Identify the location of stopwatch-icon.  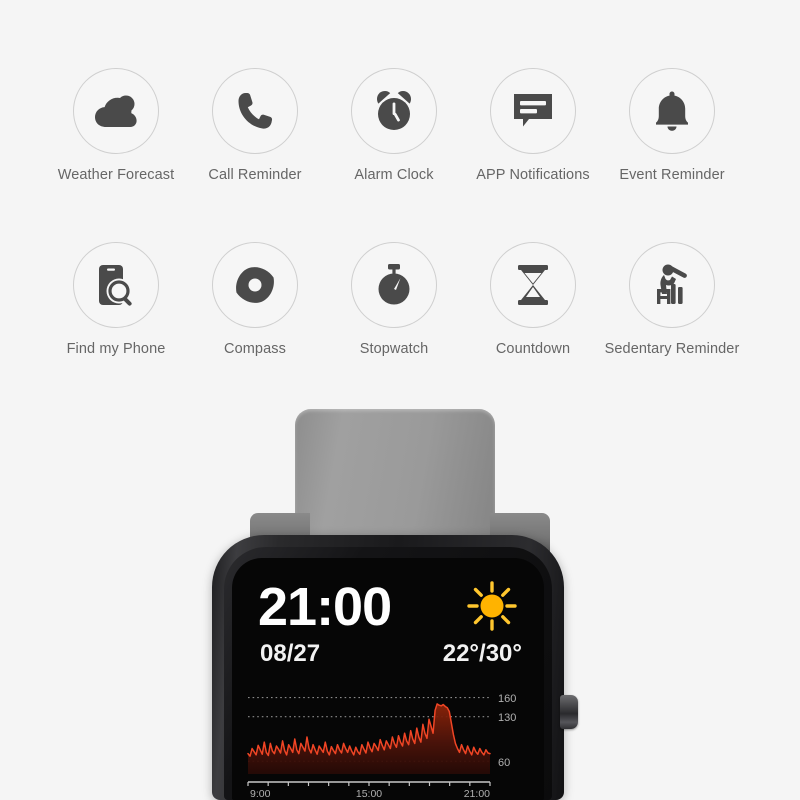
(394, 285).